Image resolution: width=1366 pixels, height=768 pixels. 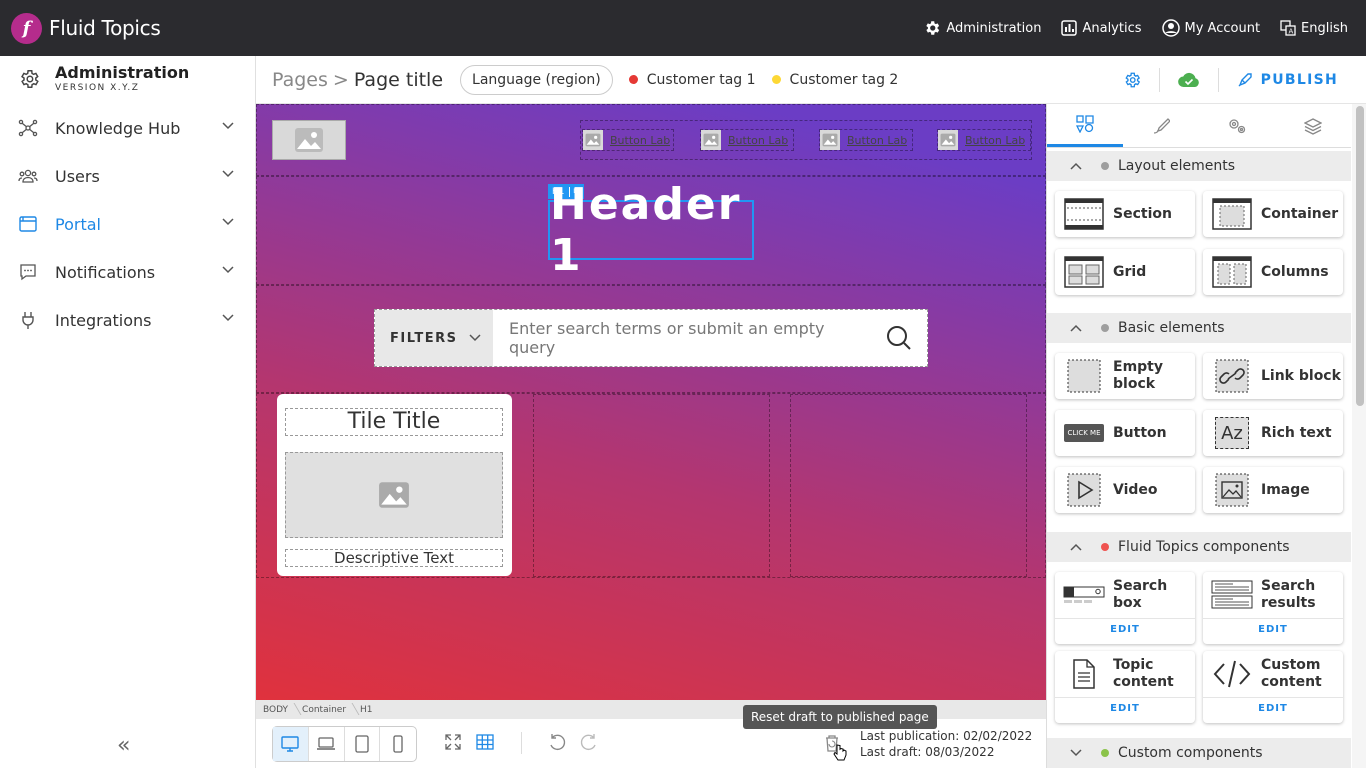 I want to click on desktop-icon, so click(x=290, y=744).